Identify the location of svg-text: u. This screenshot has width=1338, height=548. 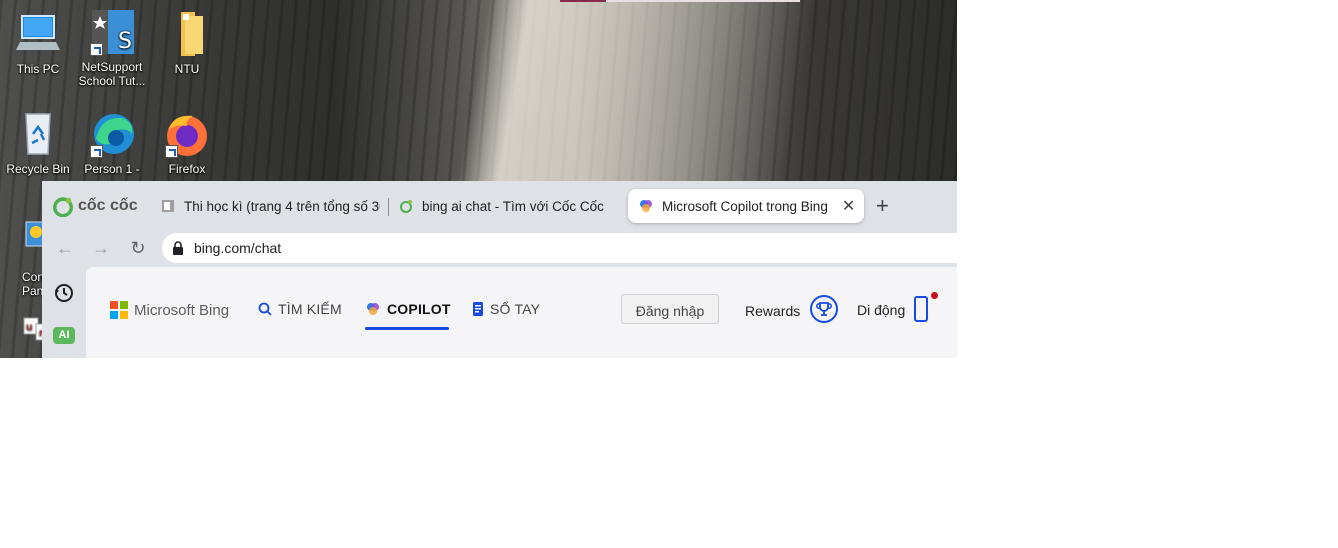
(29, 327).